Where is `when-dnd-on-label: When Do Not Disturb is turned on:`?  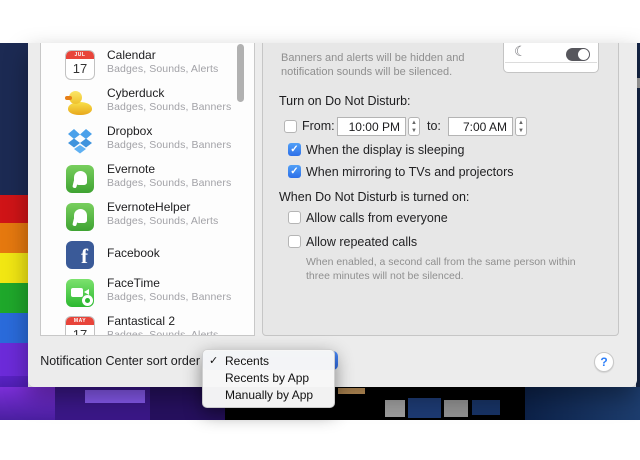
when-dnd-on-label: When Do Not Disturb is turned on: is located at coordinates (374, 197).